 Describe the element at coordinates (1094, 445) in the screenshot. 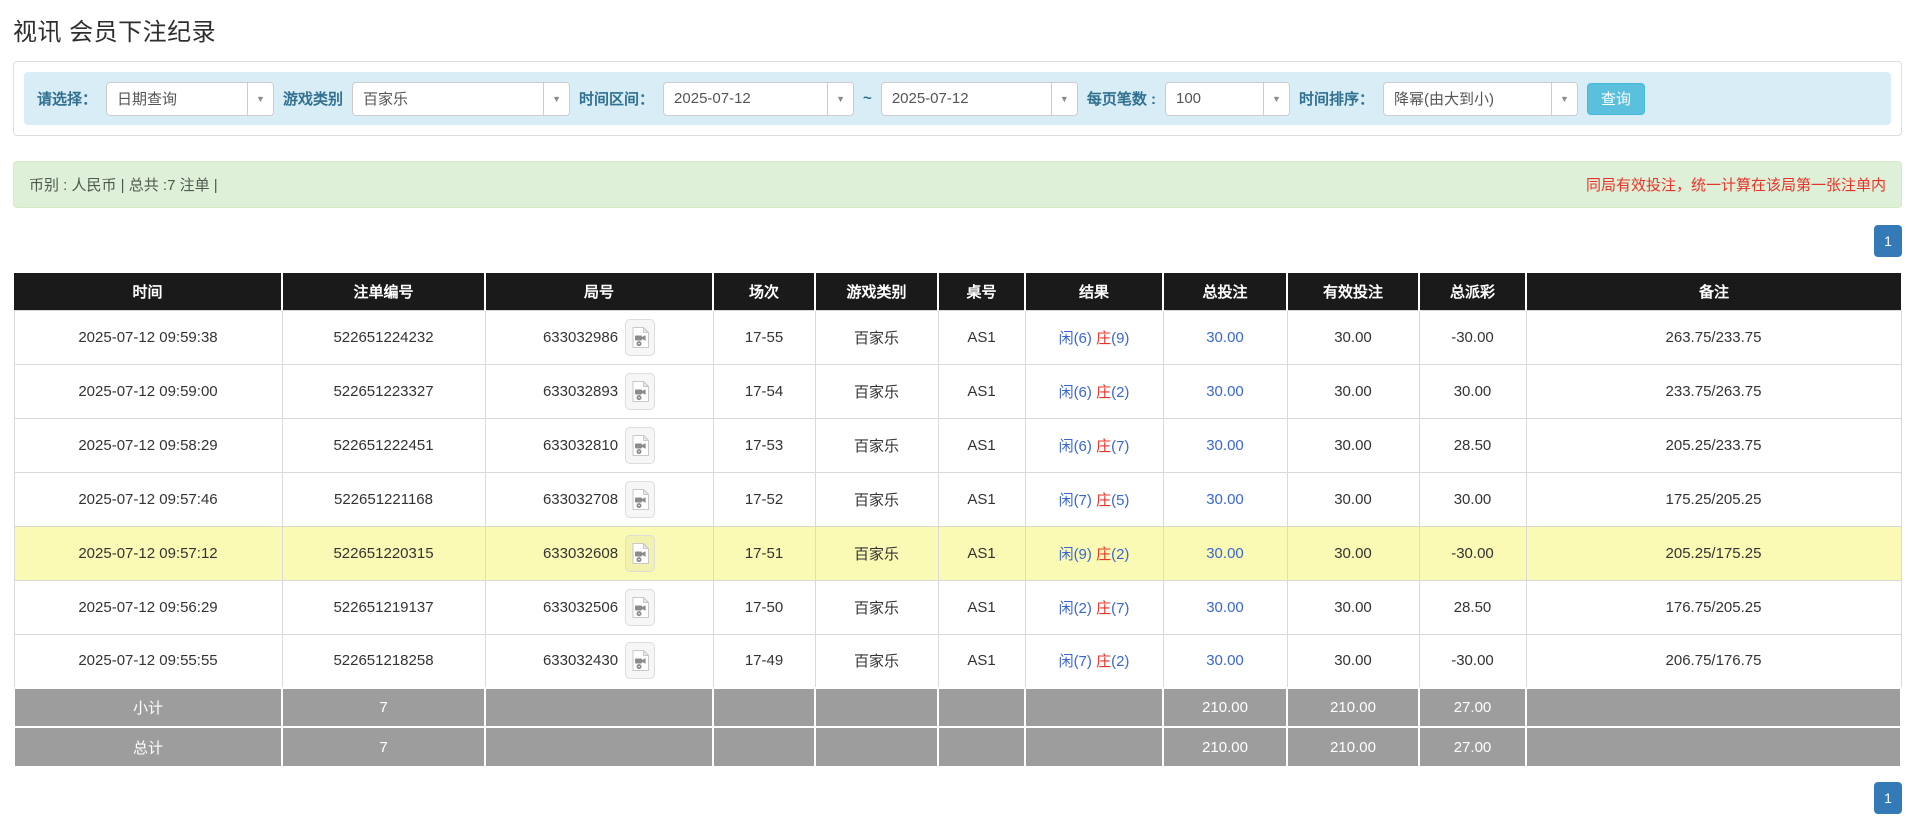

I see `cell-result: 闲(6) 庄(7)` at that location.